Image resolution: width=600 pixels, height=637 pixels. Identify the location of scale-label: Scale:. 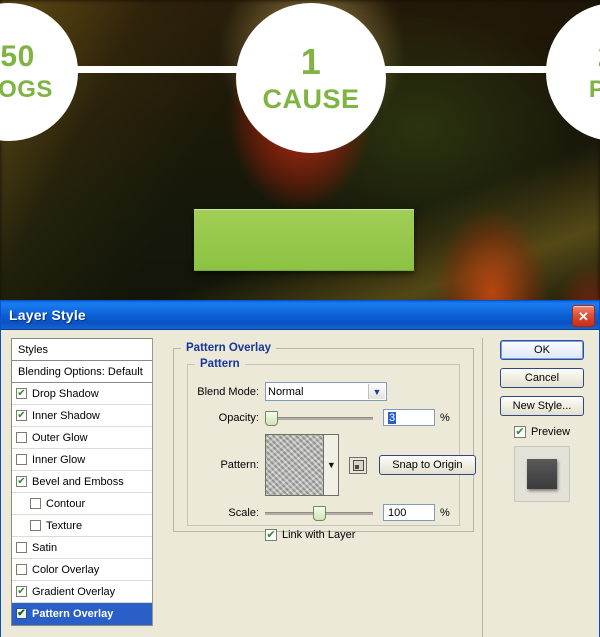
(243, 512).